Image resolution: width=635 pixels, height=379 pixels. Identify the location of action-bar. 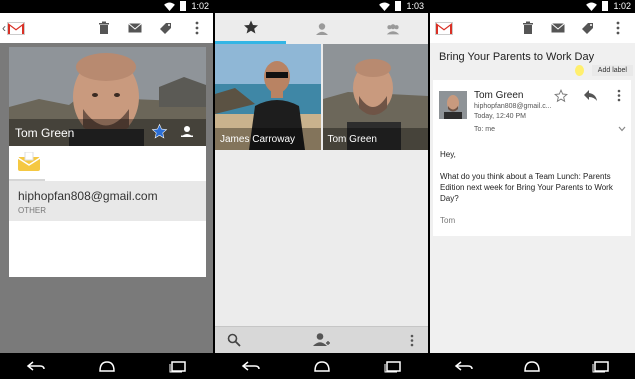
(532, 28).